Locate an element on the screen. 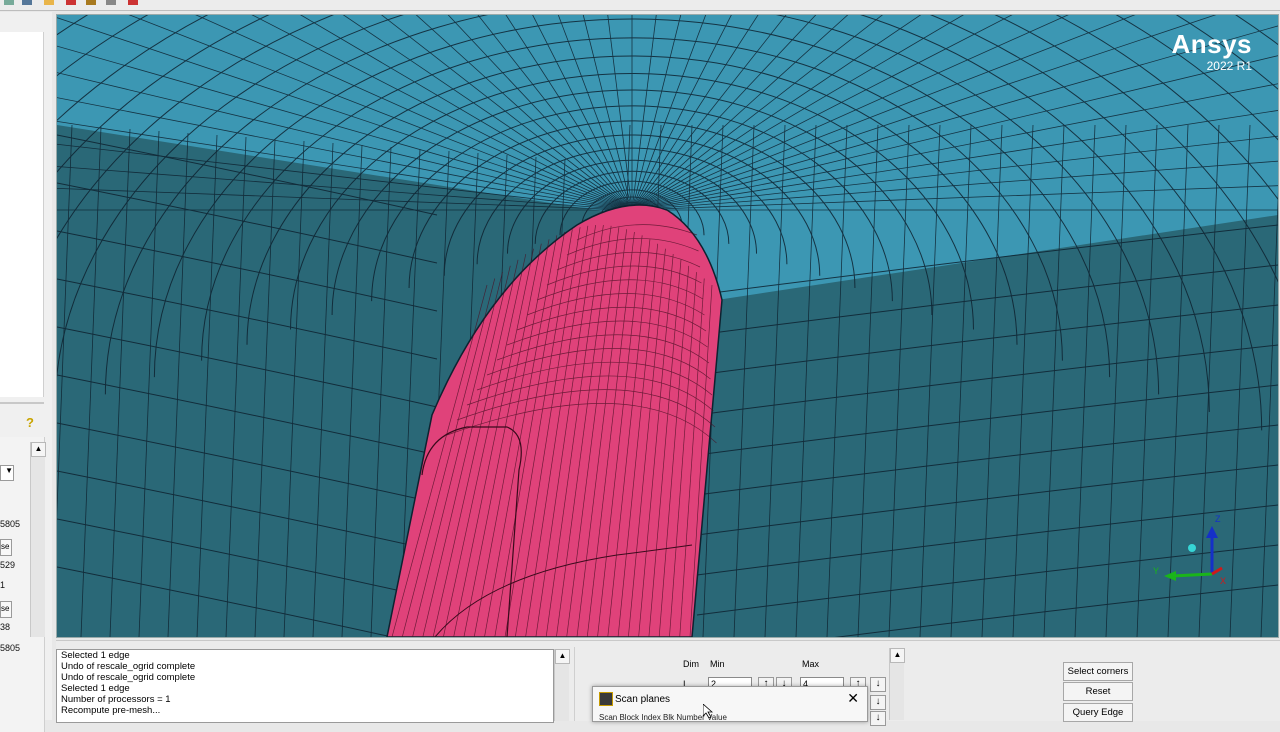 This screenshot has width=1280, height=732. x-label: X is located at coordinates (1223, 581).